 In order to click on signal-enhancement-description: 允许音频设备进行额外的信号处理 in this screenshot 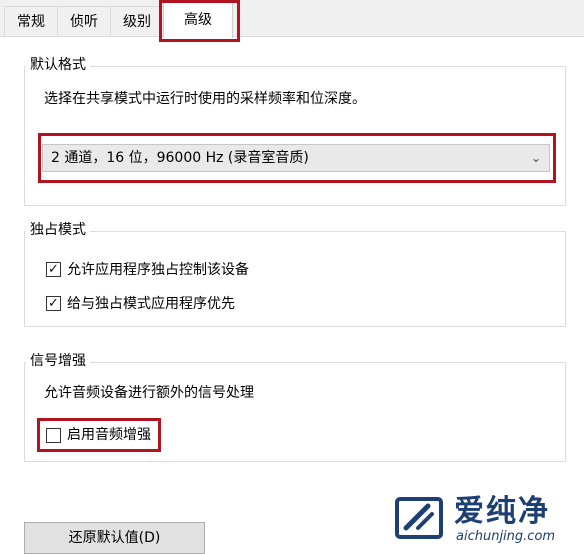, I will do `click(149, 393)`.